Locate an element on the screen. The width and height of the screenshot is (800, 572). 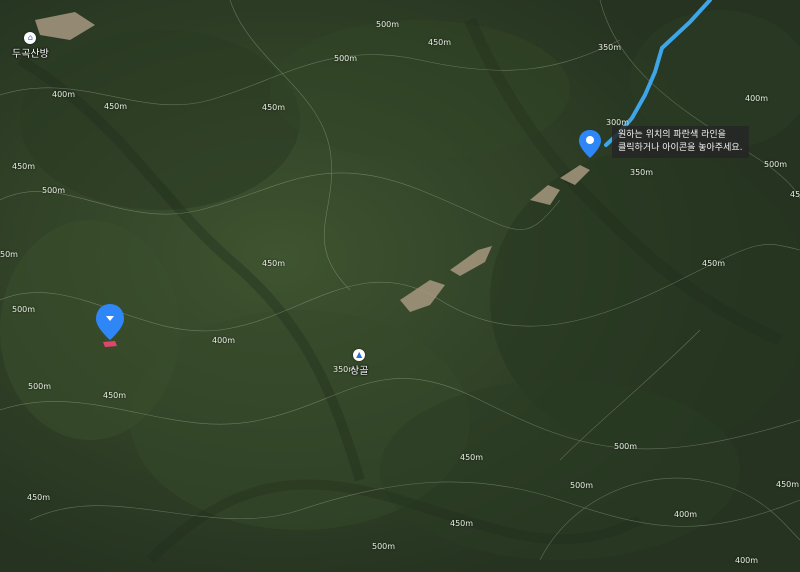
place-sanggol: ▲ 상골 is located at coordinates (359, 363).